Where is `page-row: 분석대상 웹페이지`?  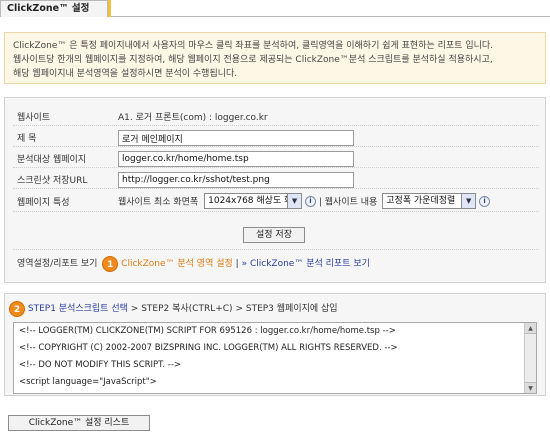 page-row: 분석대상 웹페이지 is located at coordinates (276, 158).